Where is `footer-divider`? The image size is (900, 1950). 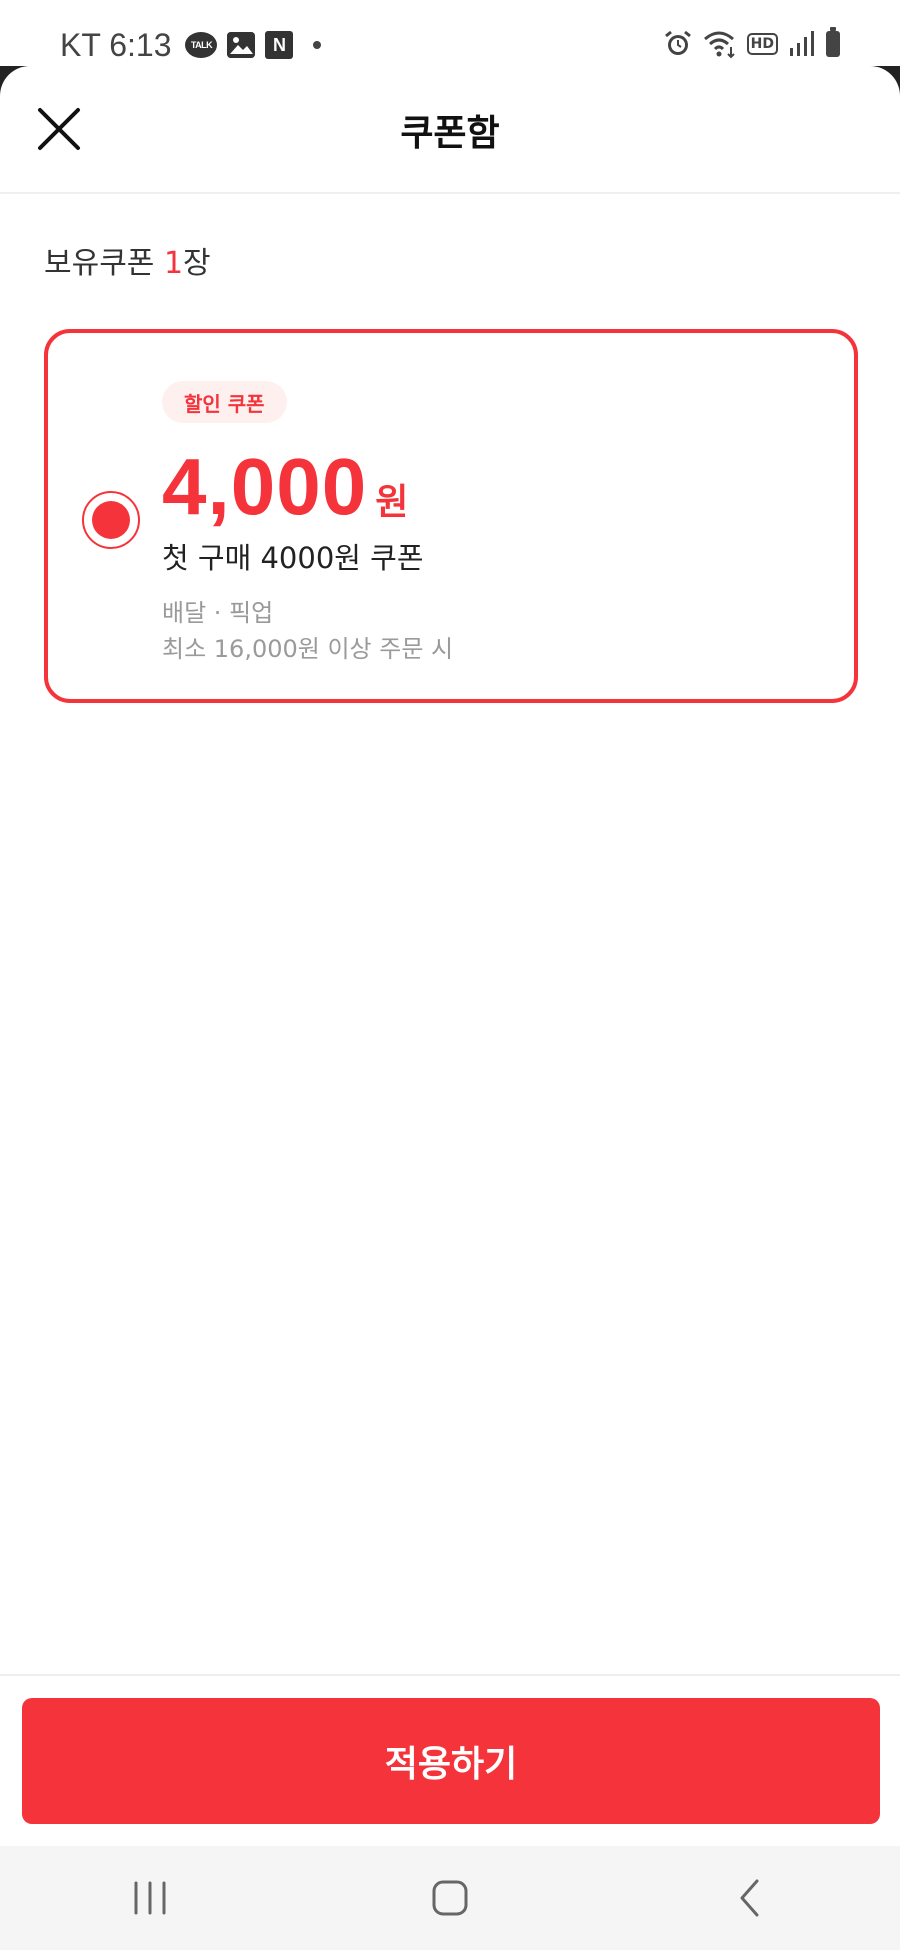
footer-divider is located at coordinates (450, 1675).